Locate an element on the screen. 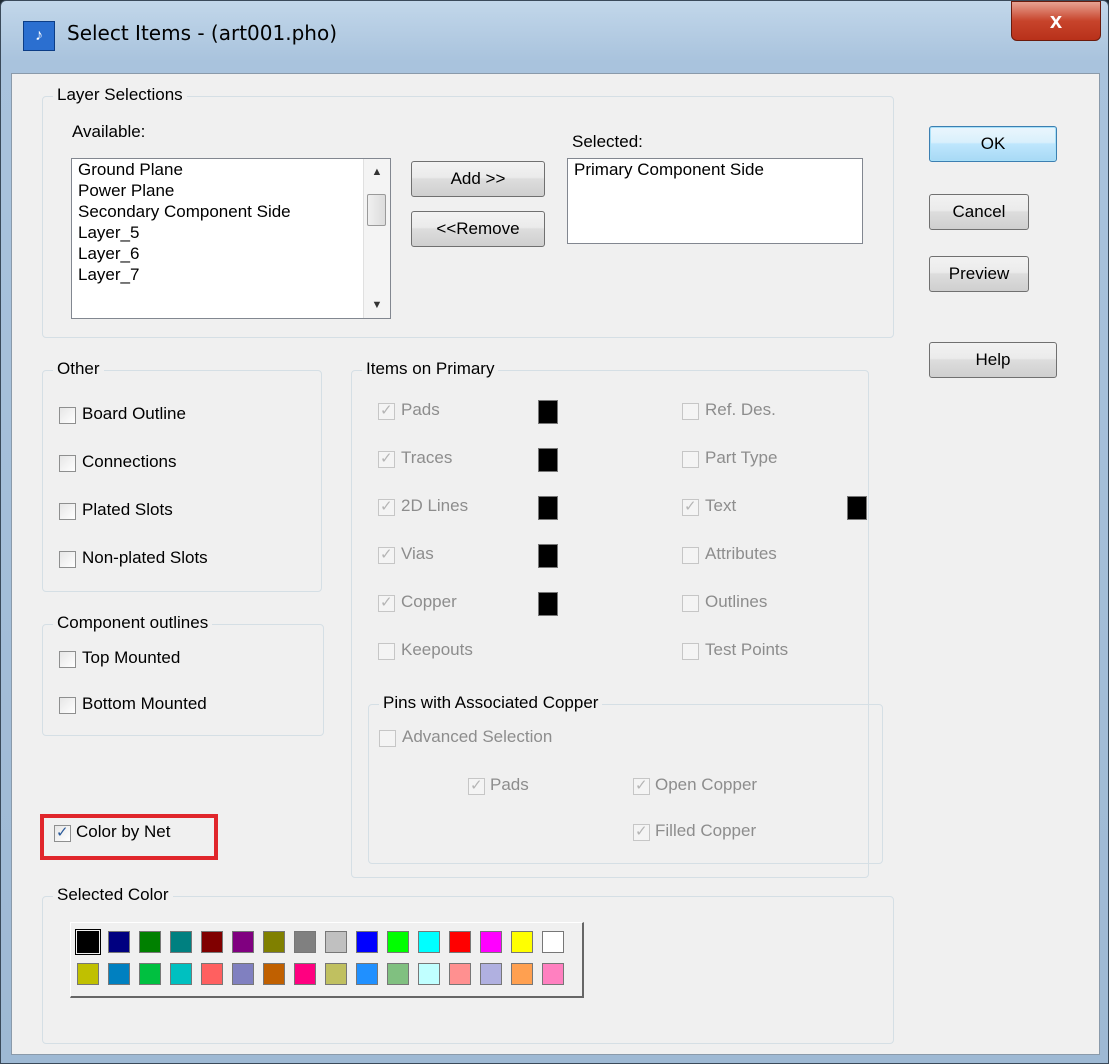  connections-checkbox is located at coordinates (67, 463).